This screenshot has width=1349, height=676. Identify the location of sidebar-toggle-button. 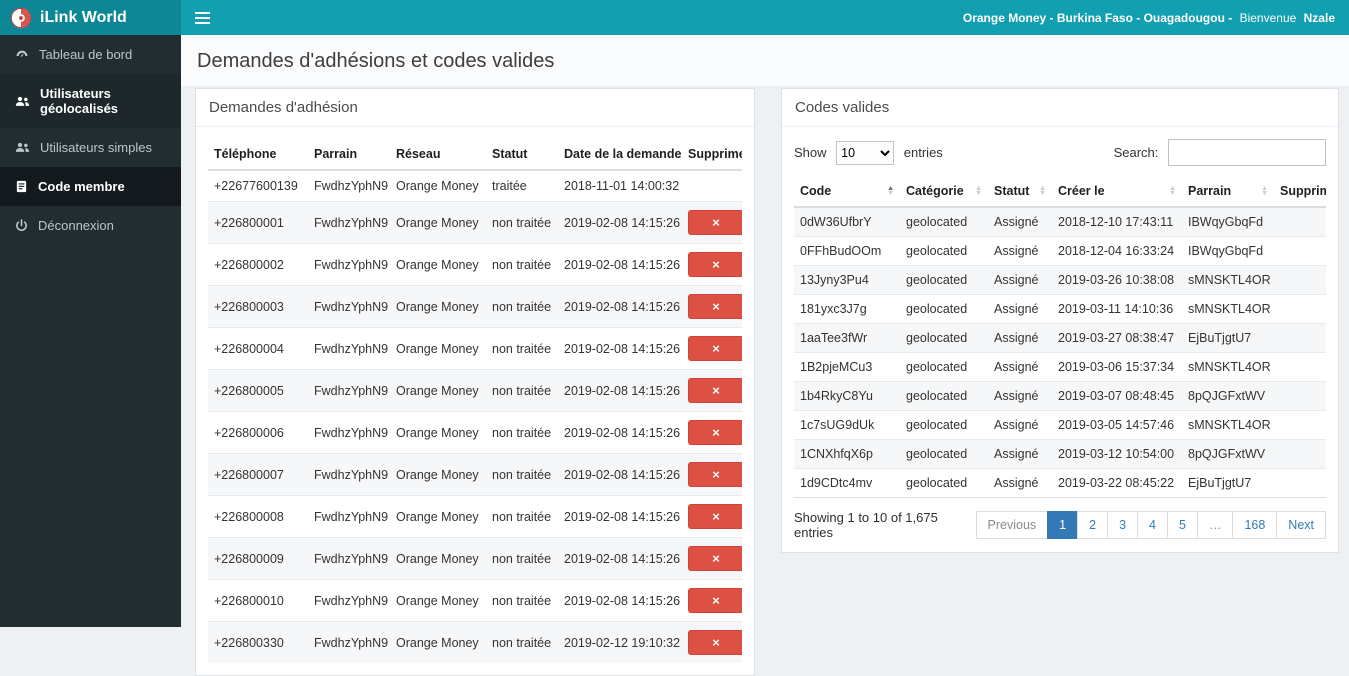
(208, 17).